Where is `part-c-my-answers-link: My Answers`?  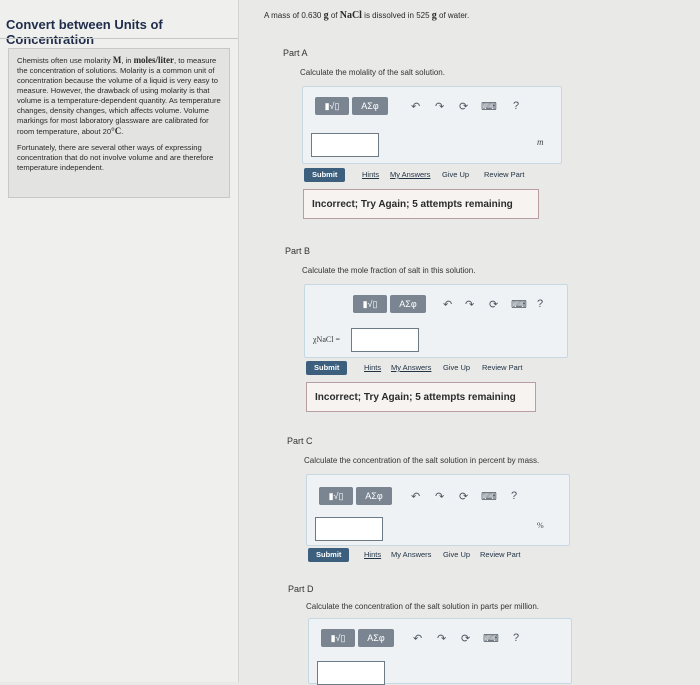
part-c-my-answers-link: My Answers is located at coordinates (411, 554).